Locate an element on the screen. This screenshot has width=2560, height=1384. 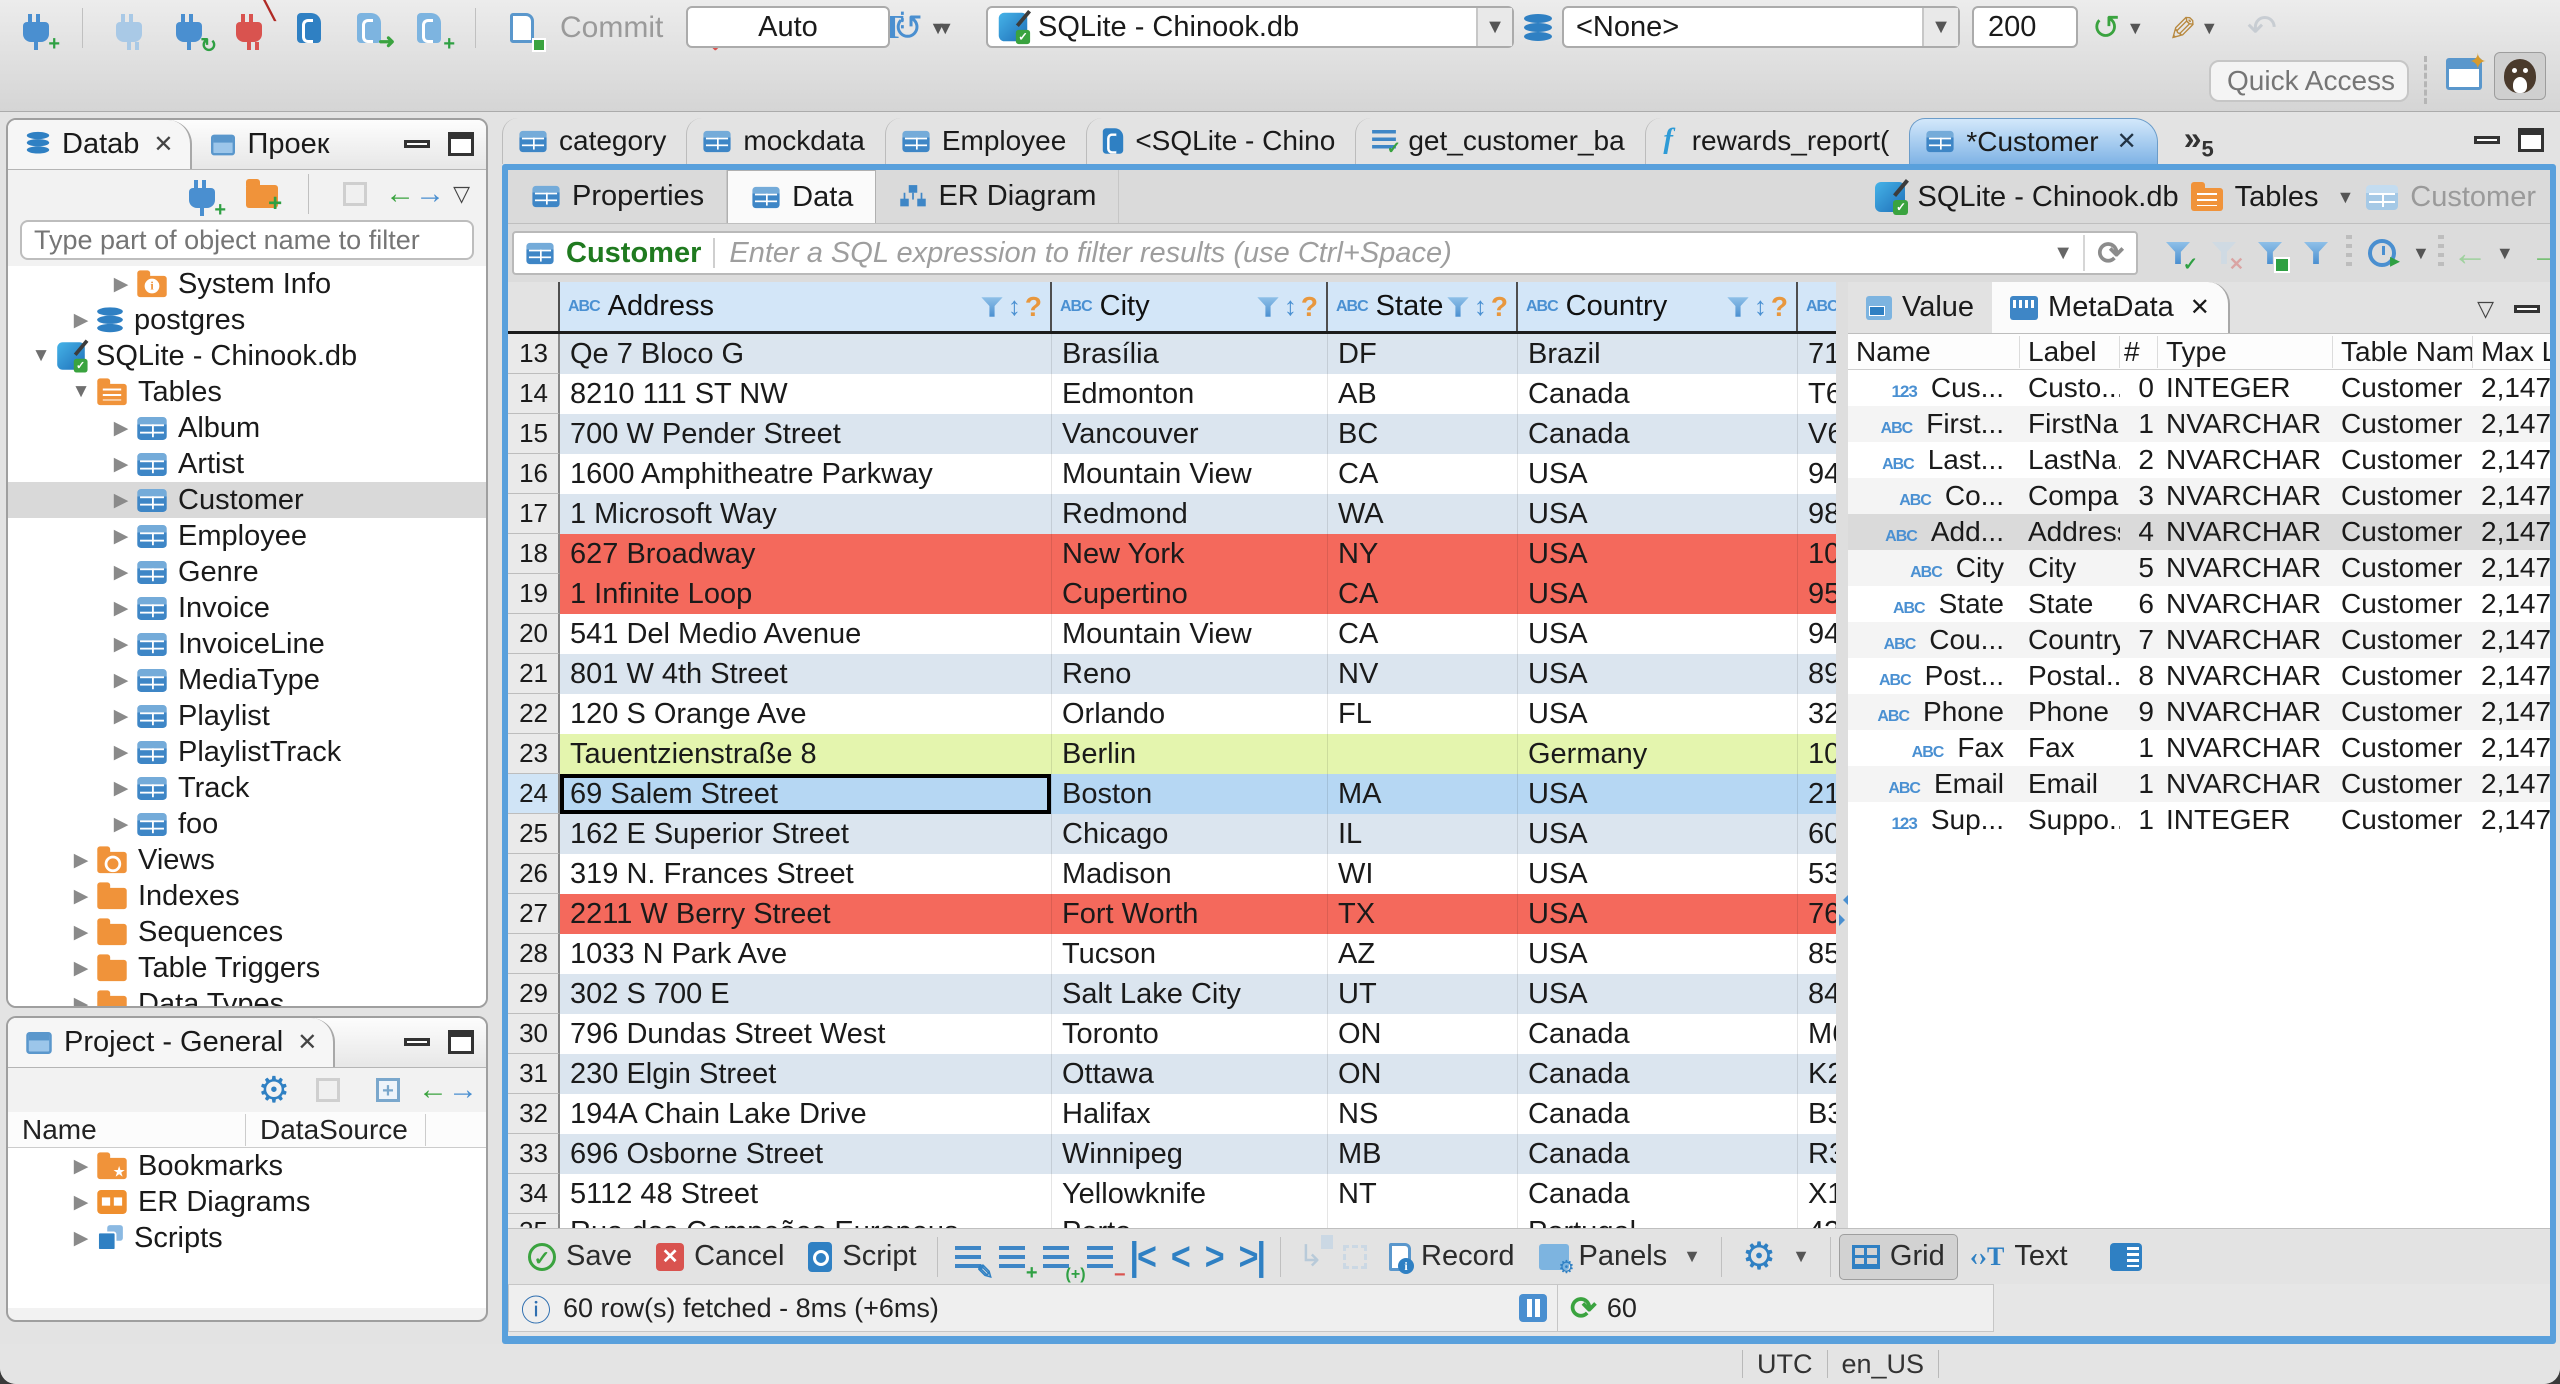
tree-item: Customer is located at coordinates (247, 500).